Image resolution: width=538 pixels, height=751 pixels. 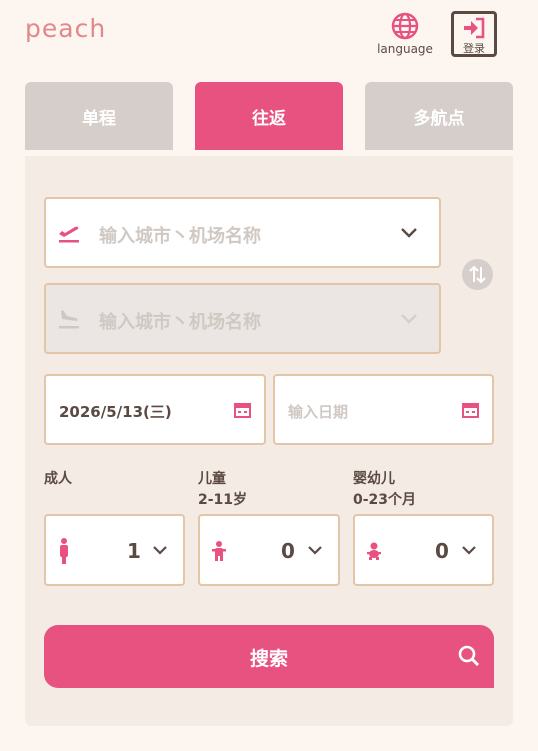 What do you see at coordinates (318, 412) in the screenshot?
I see `return-date-placeholder: 输入日期` at bounding box center [318, 412].